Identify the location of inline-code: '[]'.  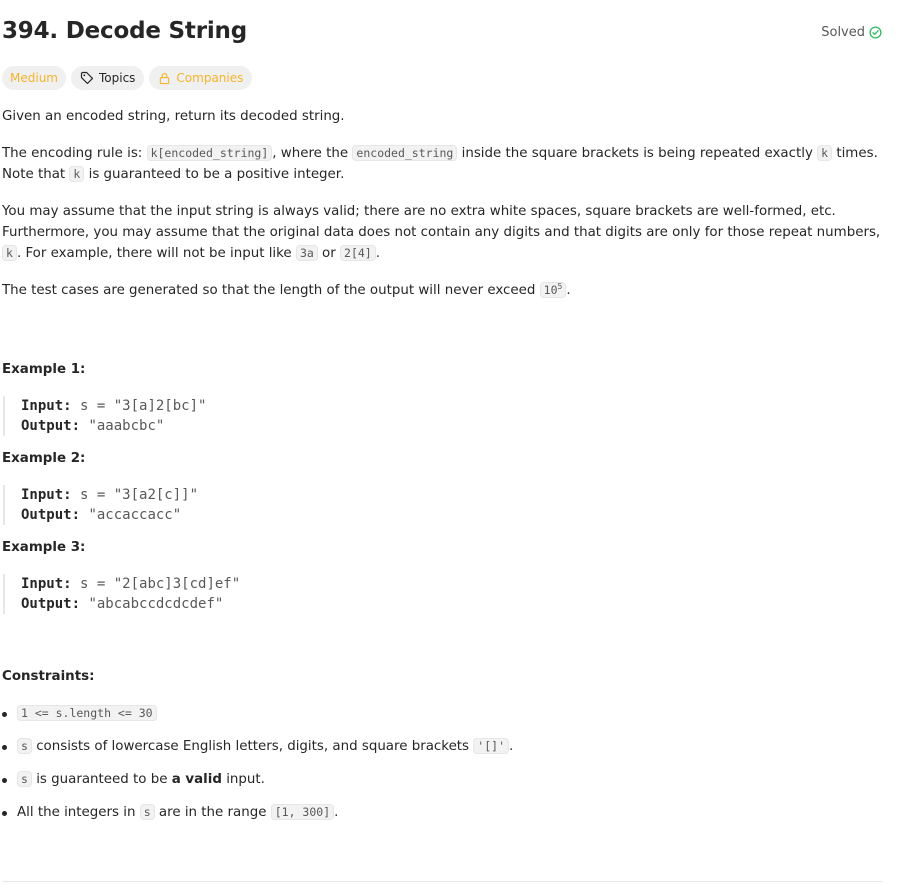
(491, 746).